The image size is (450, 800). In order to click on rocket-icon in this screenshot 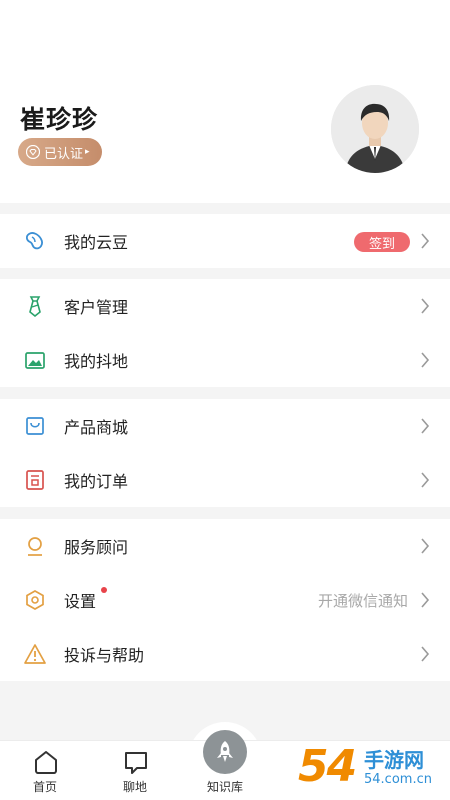, I will do `click(225, 751)`.